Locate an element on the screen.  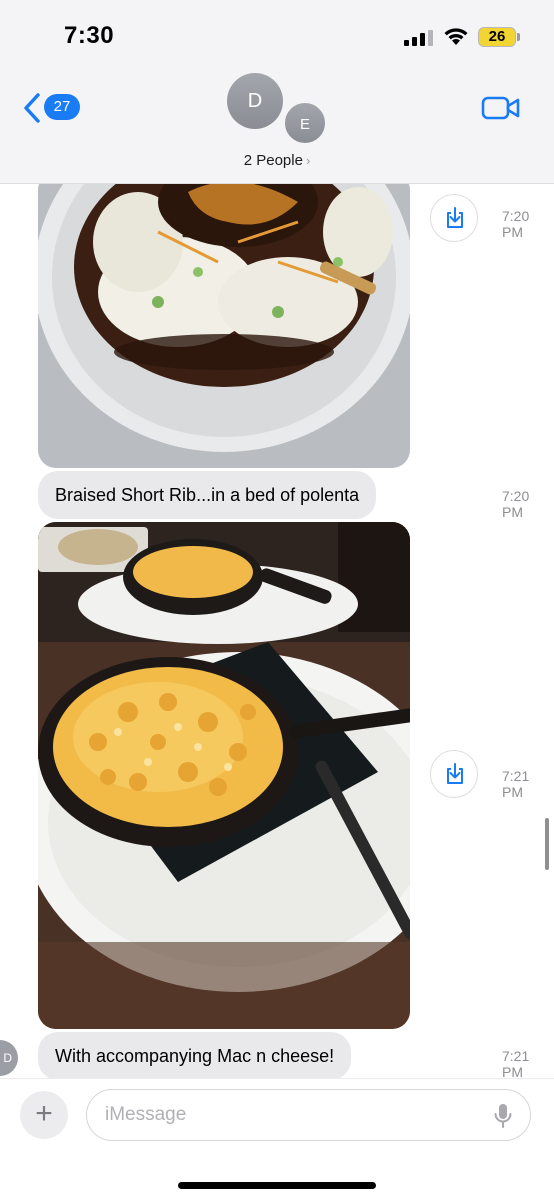
wifi-icon is located at coordinates (456, 36).